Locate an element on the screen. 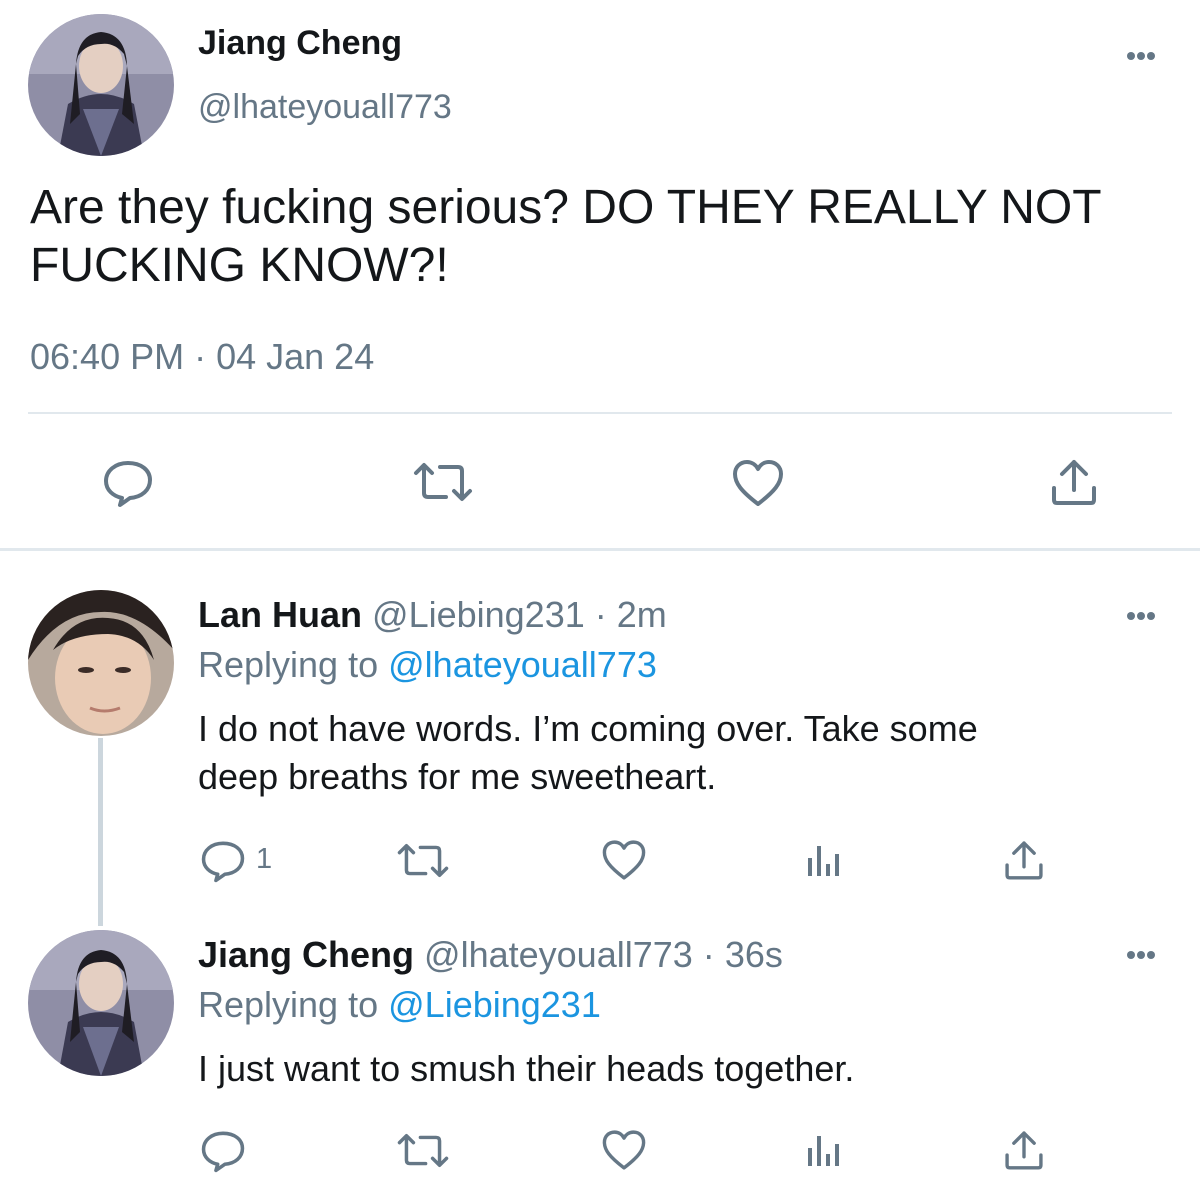 The height and width of the screenshot is (1189, 1200). reply-count: 1 is located at coordinates (264, 859).